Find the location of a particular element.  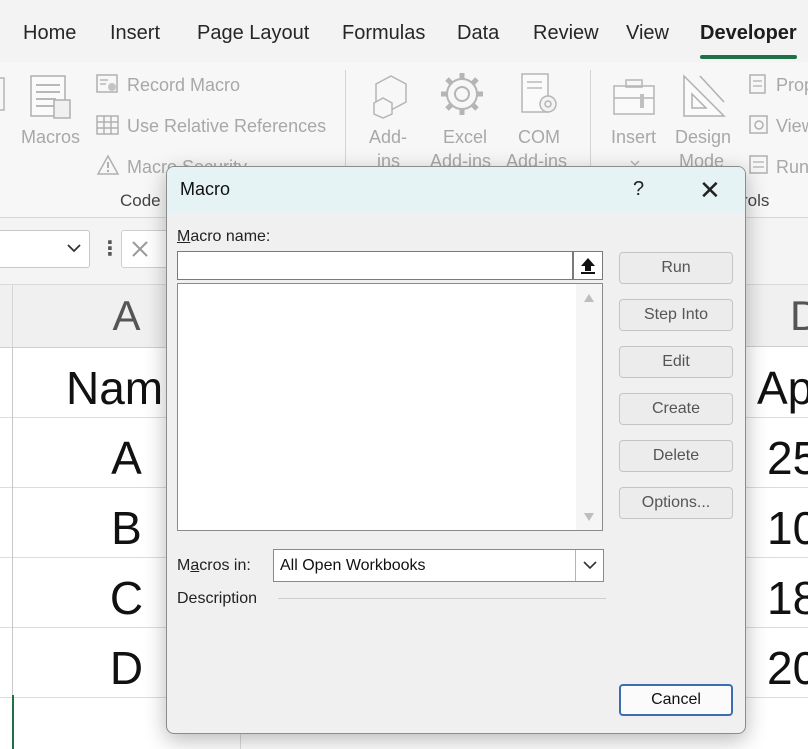

edit-button: Edit is located at coordinates (676, 362).